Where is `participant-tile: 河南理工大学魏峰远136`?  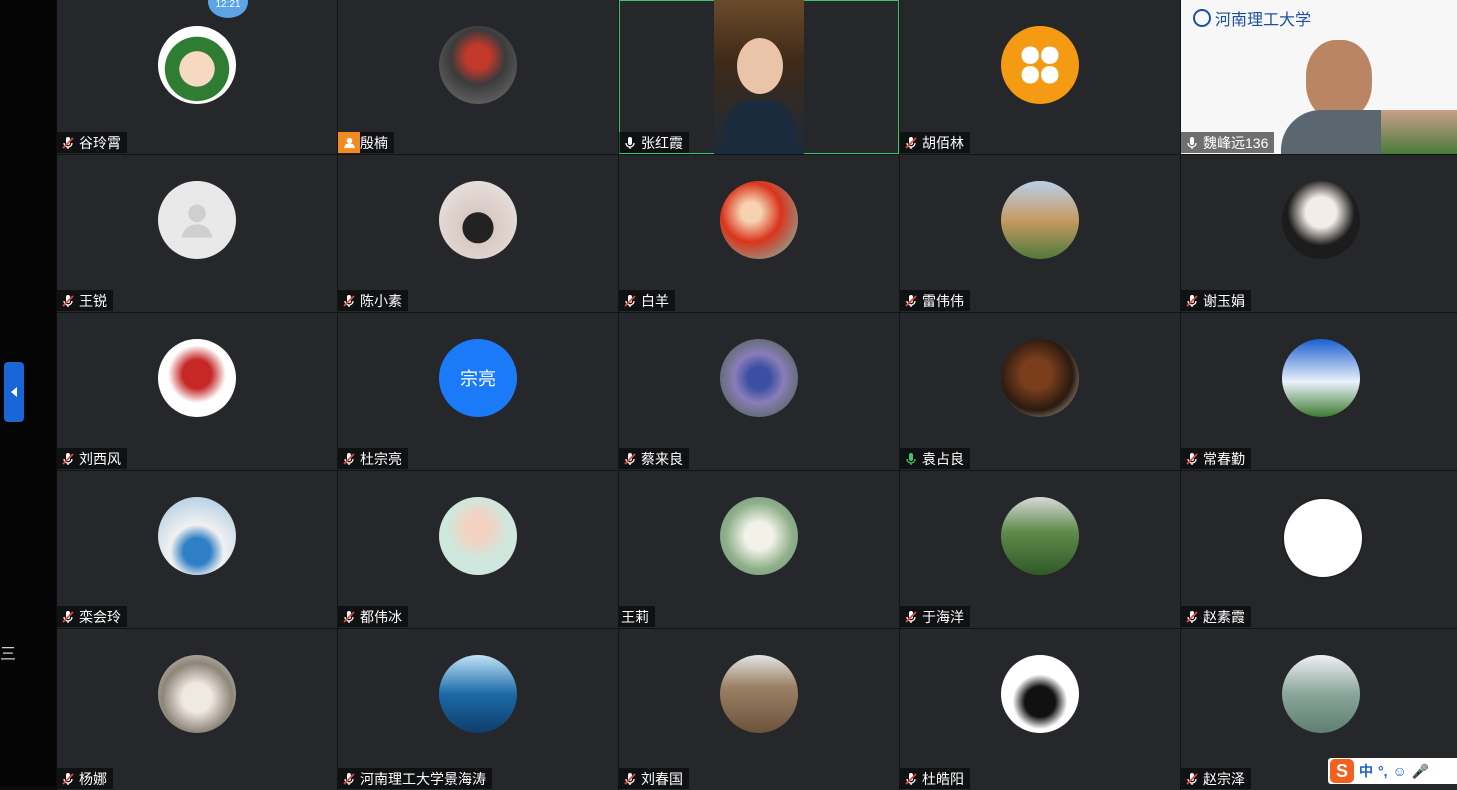 participant-tile: 河南理工大学魏峰远136 is located at coordinates (1319, 77).